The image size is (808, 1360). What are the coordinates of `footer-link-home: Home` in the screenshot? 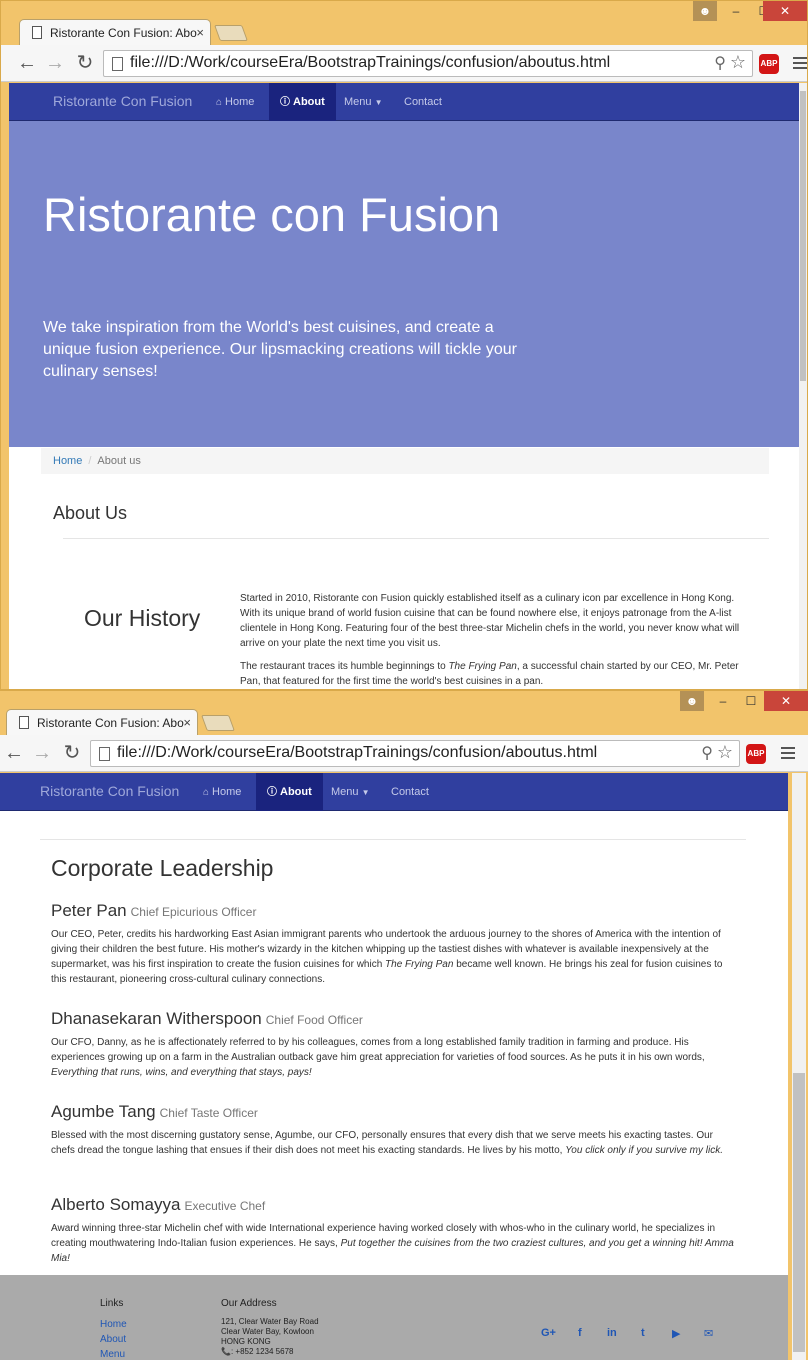 It's located at (113, 1324).